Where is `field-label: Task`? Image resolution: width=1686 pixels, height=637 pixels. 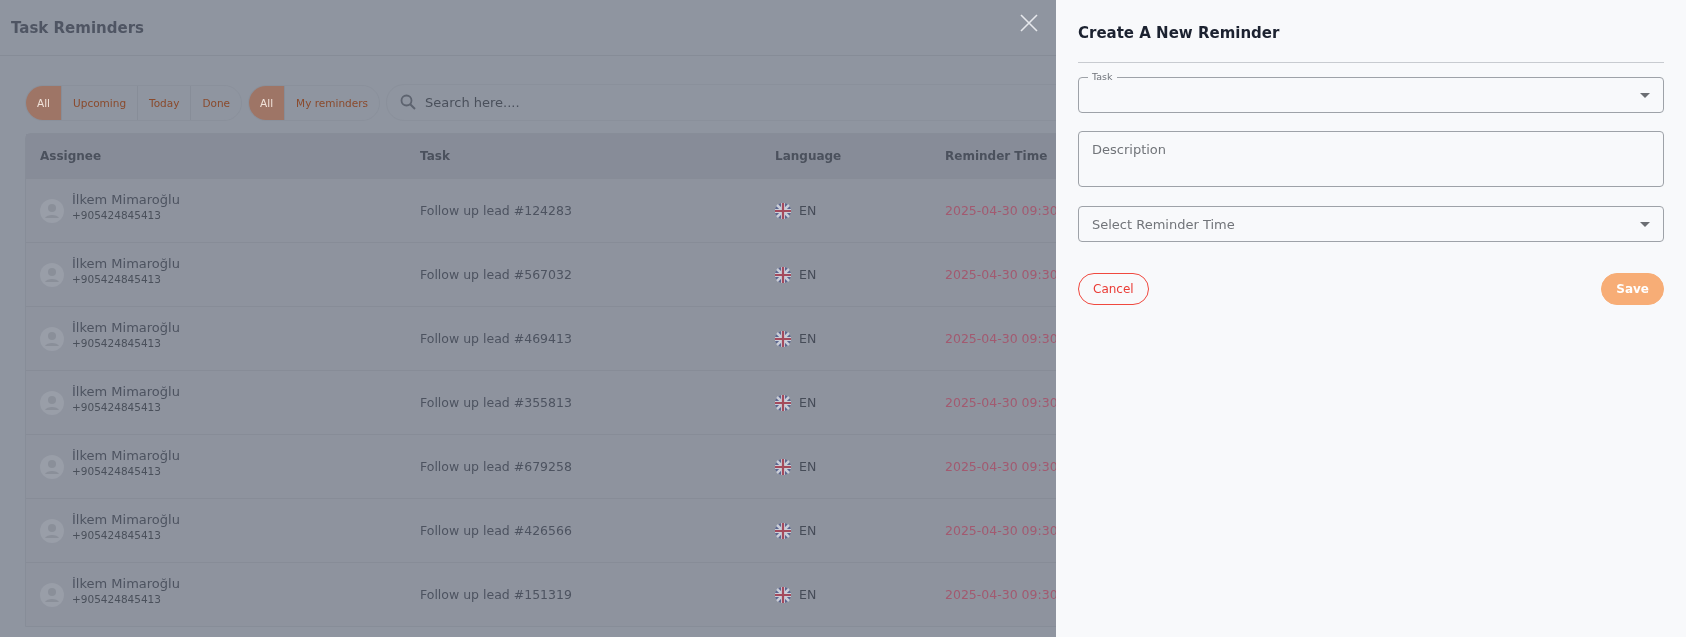
field-label: Task is located at coordinates (1102, 76).